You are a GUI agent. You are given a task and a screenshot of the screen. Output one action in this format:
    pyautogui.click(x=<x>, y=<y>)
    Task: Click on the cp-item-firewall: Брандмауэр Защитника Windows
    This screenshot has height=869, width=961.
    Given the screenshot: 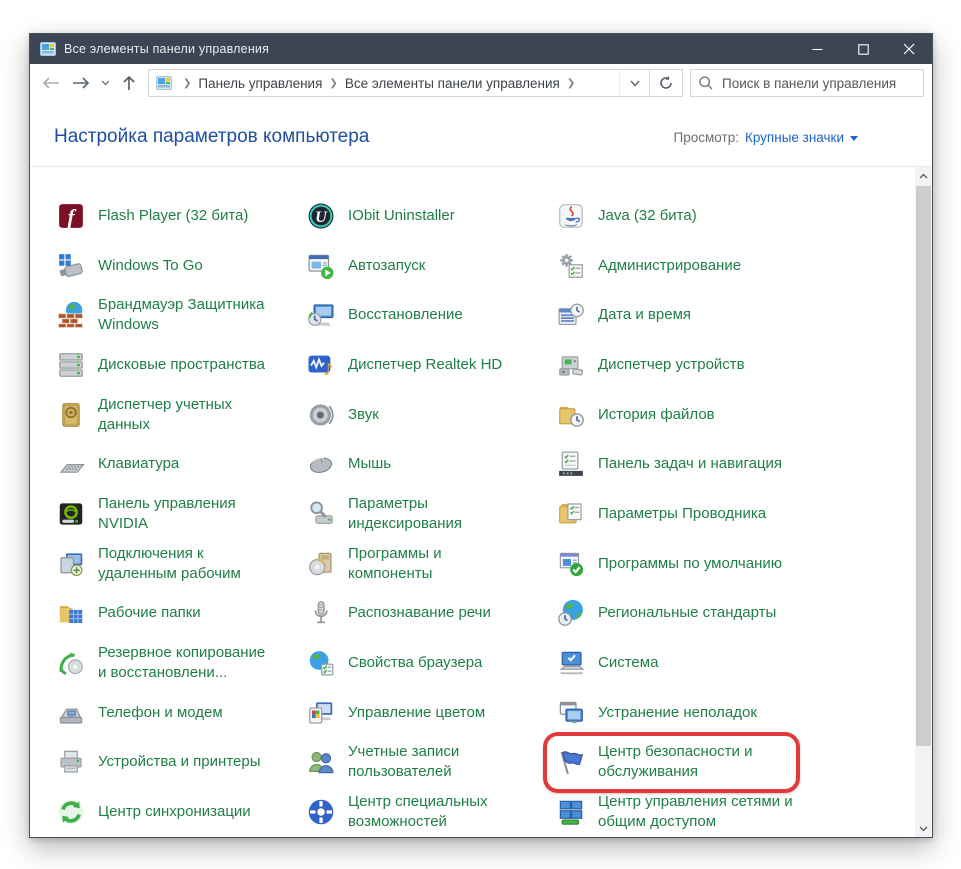 What is the action you would take?
    pyautogui.click(x=181, y=315)
    